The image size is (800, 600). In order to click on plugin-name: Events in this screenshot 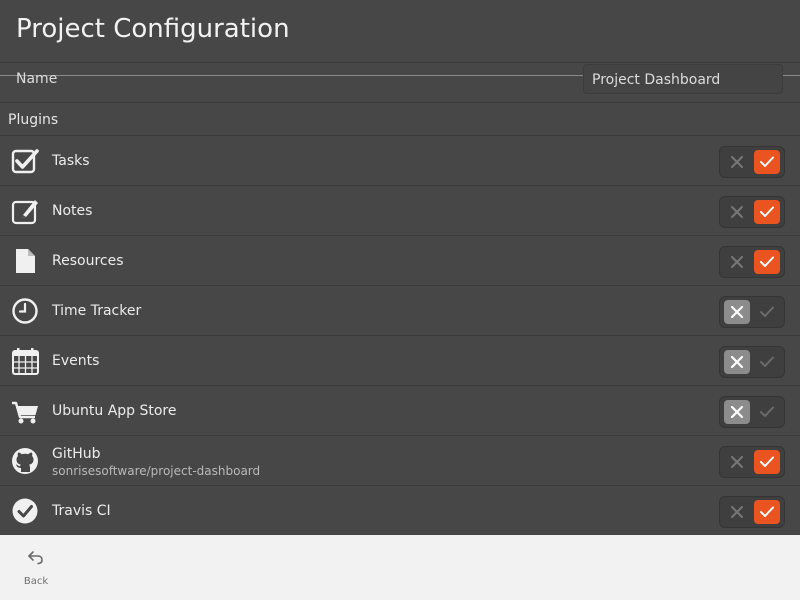, I will do `click(76, 361)`.